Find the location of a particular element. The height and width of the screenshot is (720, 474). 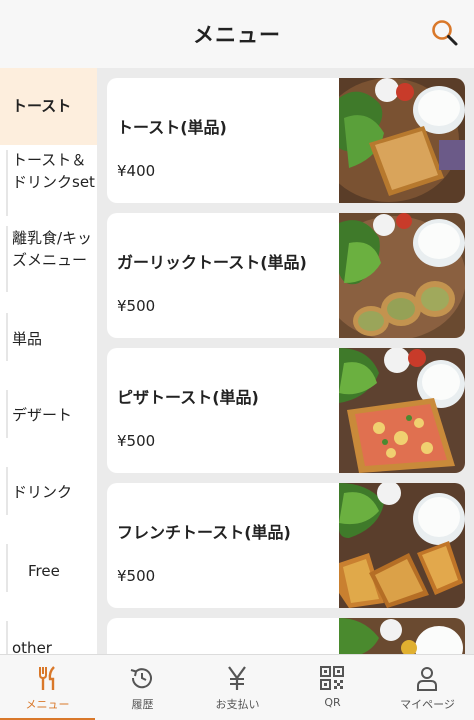

nav-qr: QR is located at coordinates (332, 687).